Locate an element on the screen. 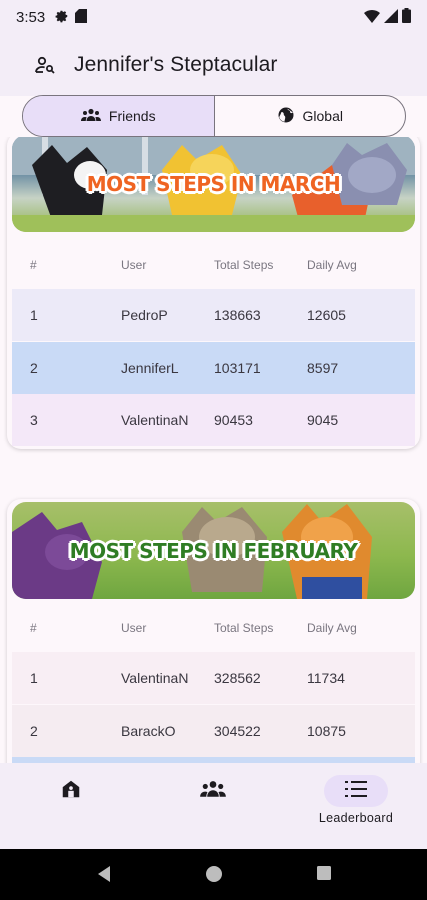 Image resolution: width=427 pixels, height=900 pixels. home-circle-icon is located at coordinates (214, 876).